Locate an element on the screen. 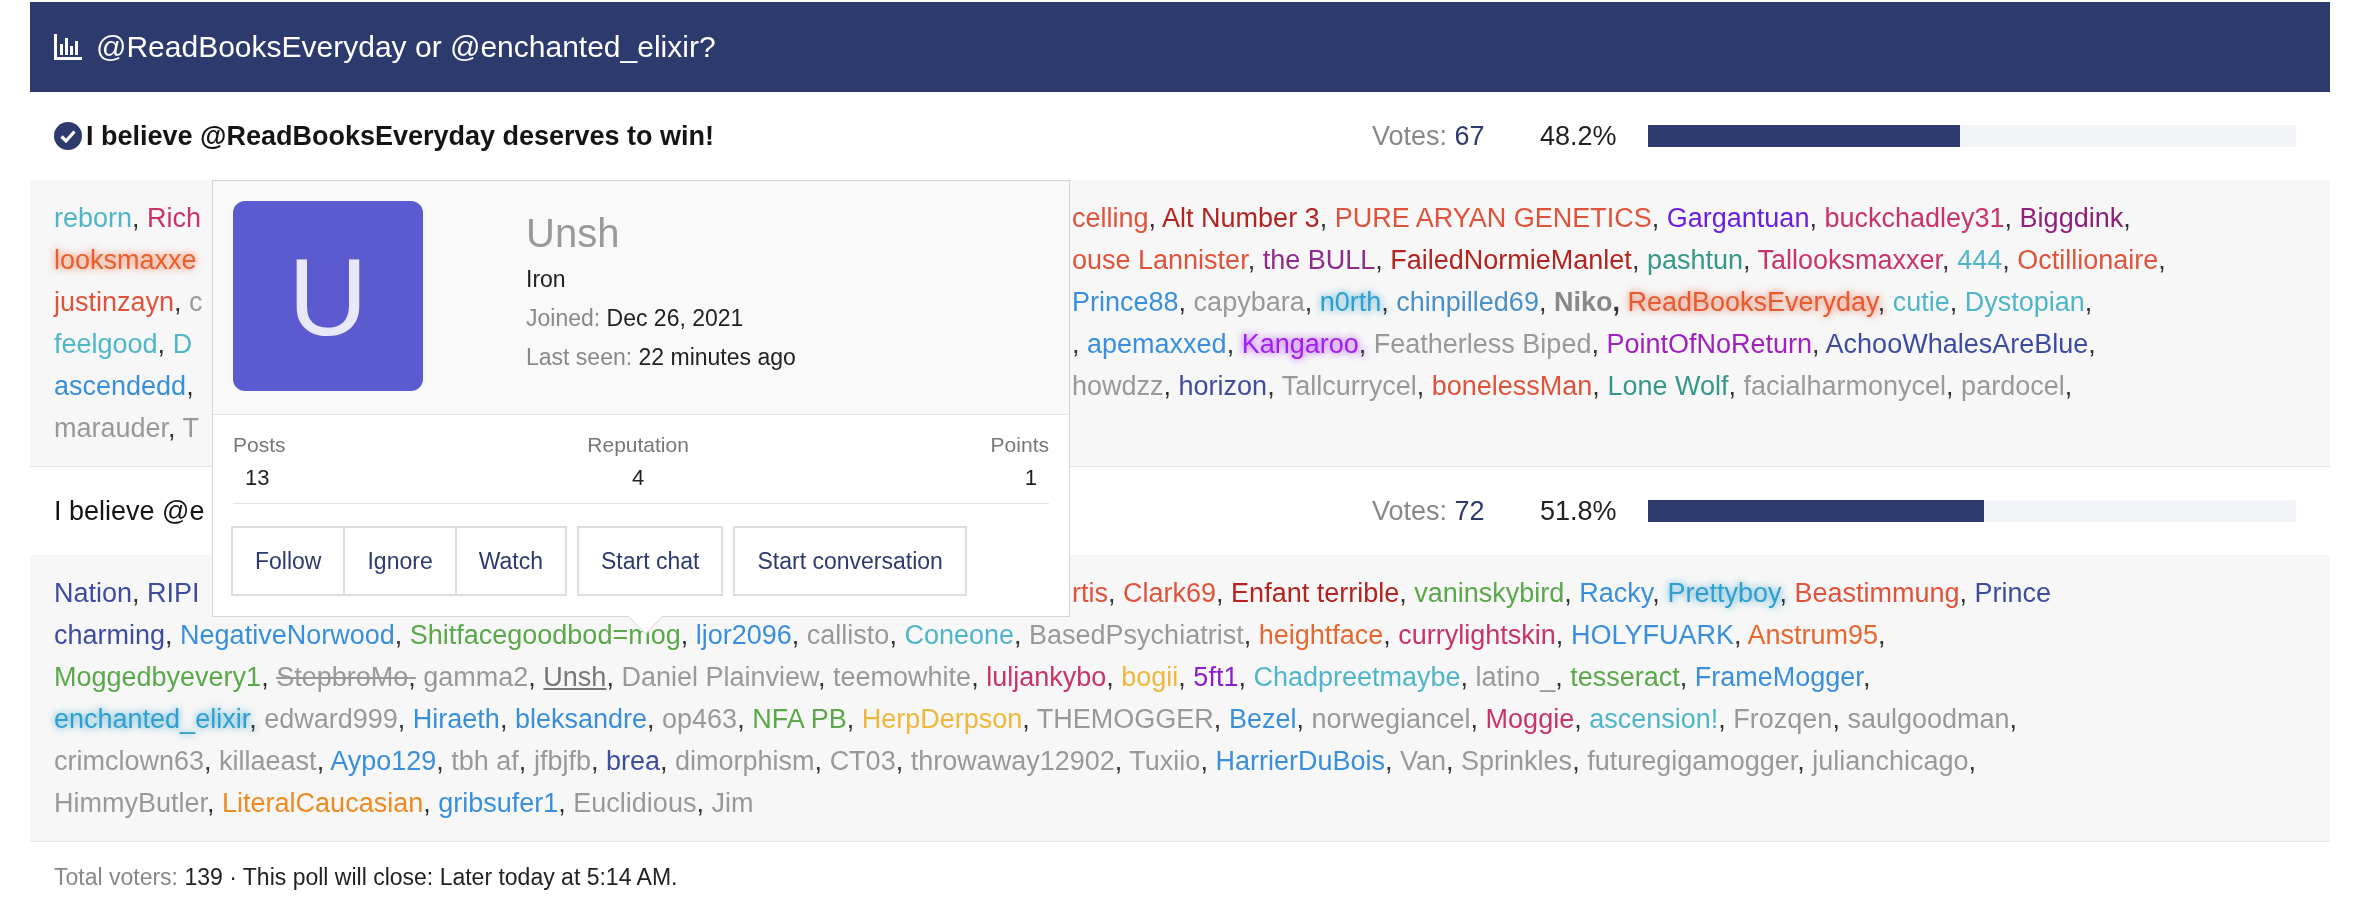 The image size is (2360, 908). voter-name: heightface, is located at coordinates (1324, 635).